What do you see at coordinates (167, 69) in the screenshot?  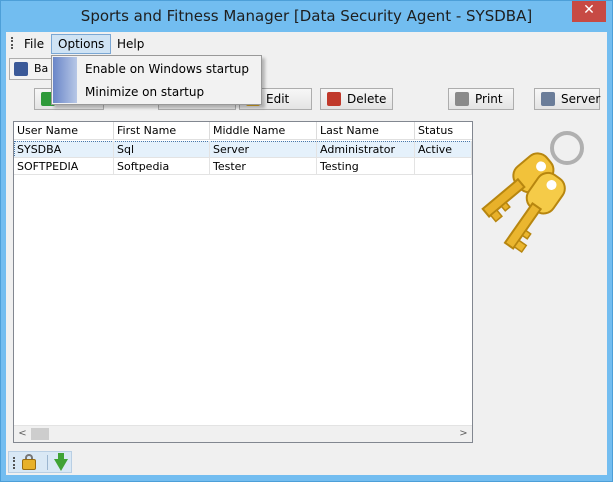 I see `menu-item-enable-on-windows-startup: Enable on Windows startup` at bounding box center [167, 69].